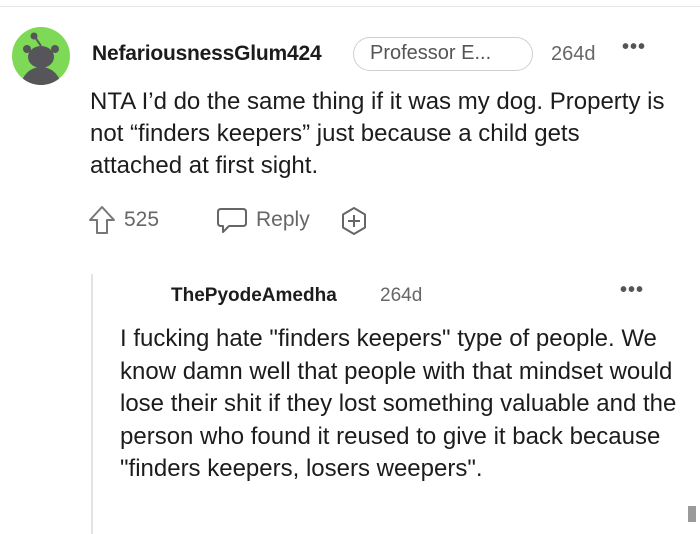 The image size is (700, 534). I want to click on upvote-arrow-icon, so click(102, 220).